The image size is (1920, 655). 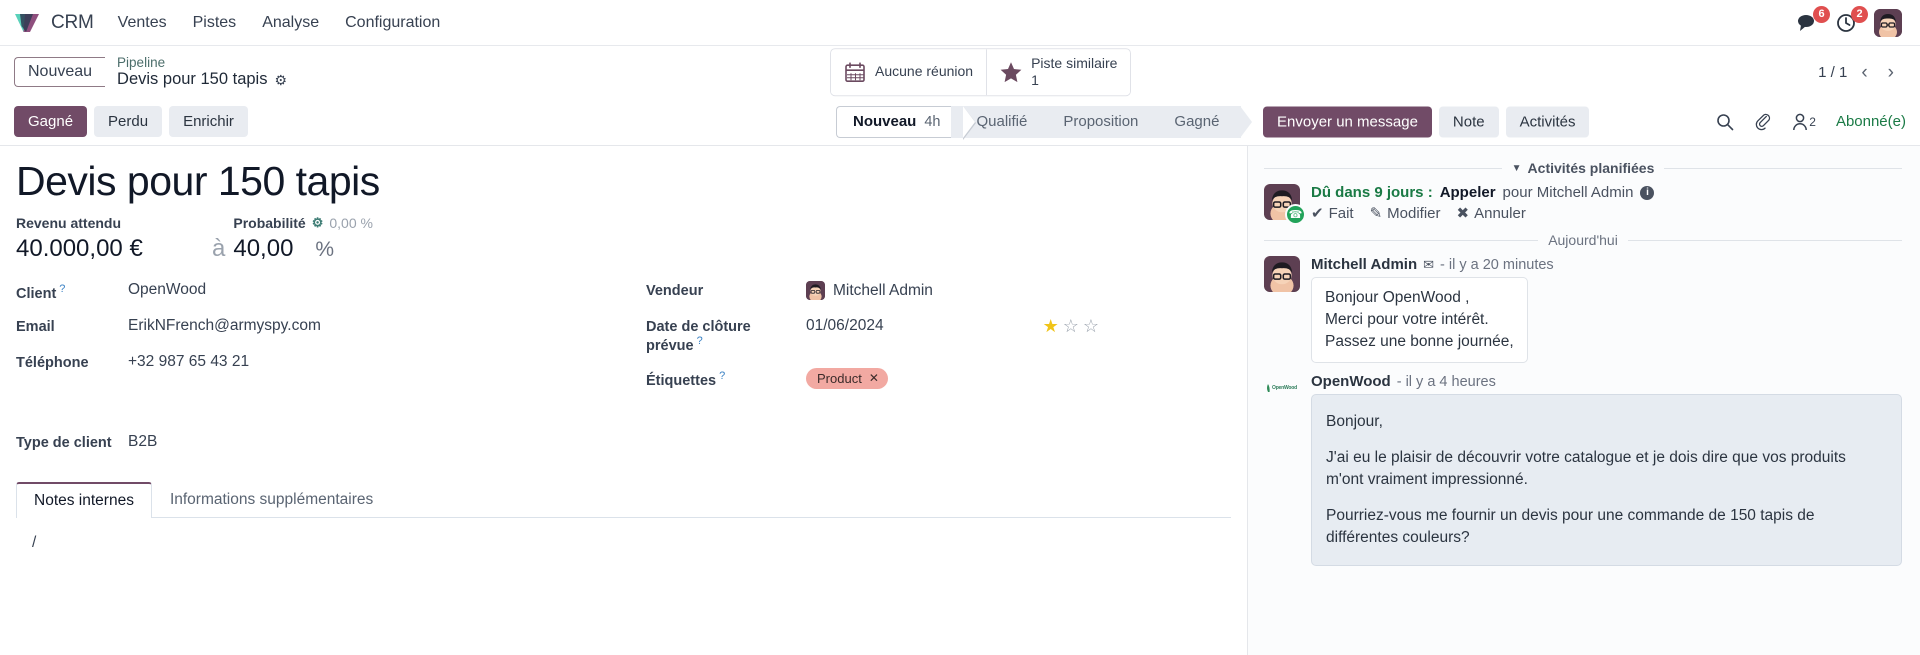 I want to click on pager-next-icon: ›, so click(x=1891, y=72).